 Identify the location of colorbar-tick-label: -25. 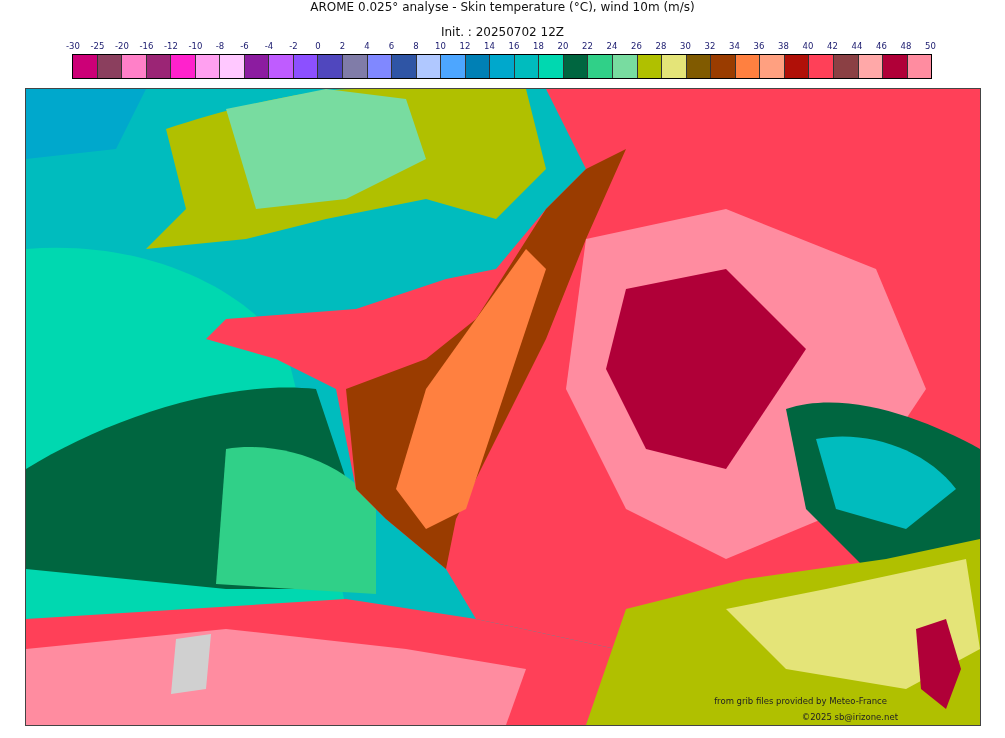
(97, 46).